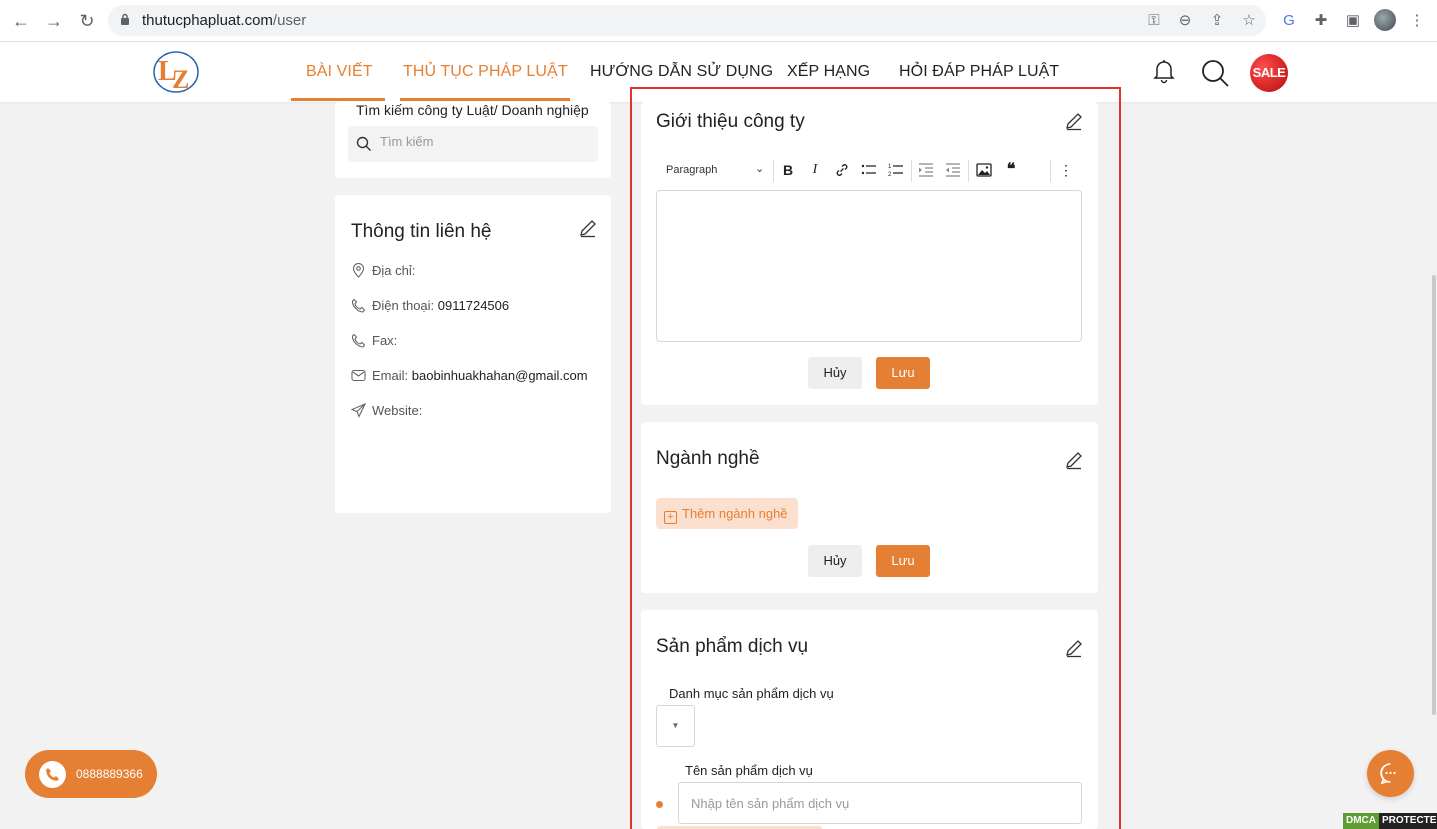  I want to click on fax-icon, so click(358, 340).